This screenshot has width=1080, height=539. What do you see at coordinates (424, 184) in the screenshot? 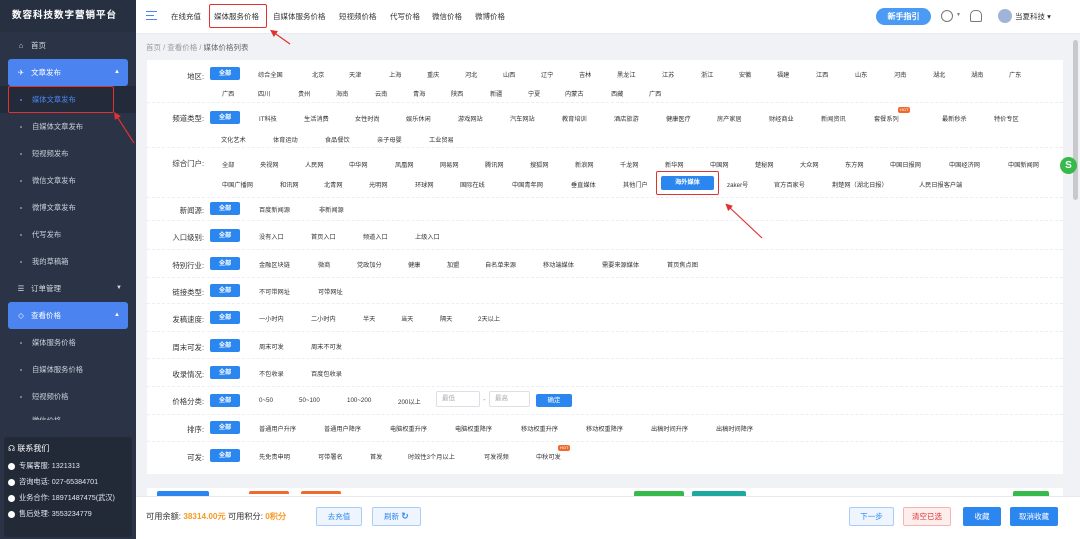
I see `filter-option: 环球网` at bounding box center [424, 184].